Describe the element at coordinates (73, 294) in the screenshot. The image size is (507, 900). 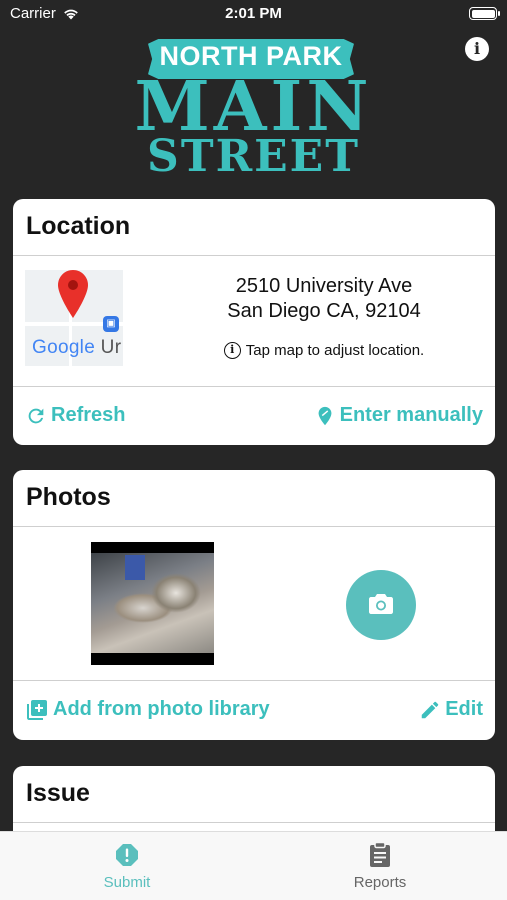
I see `map-pin-icon` at that location.